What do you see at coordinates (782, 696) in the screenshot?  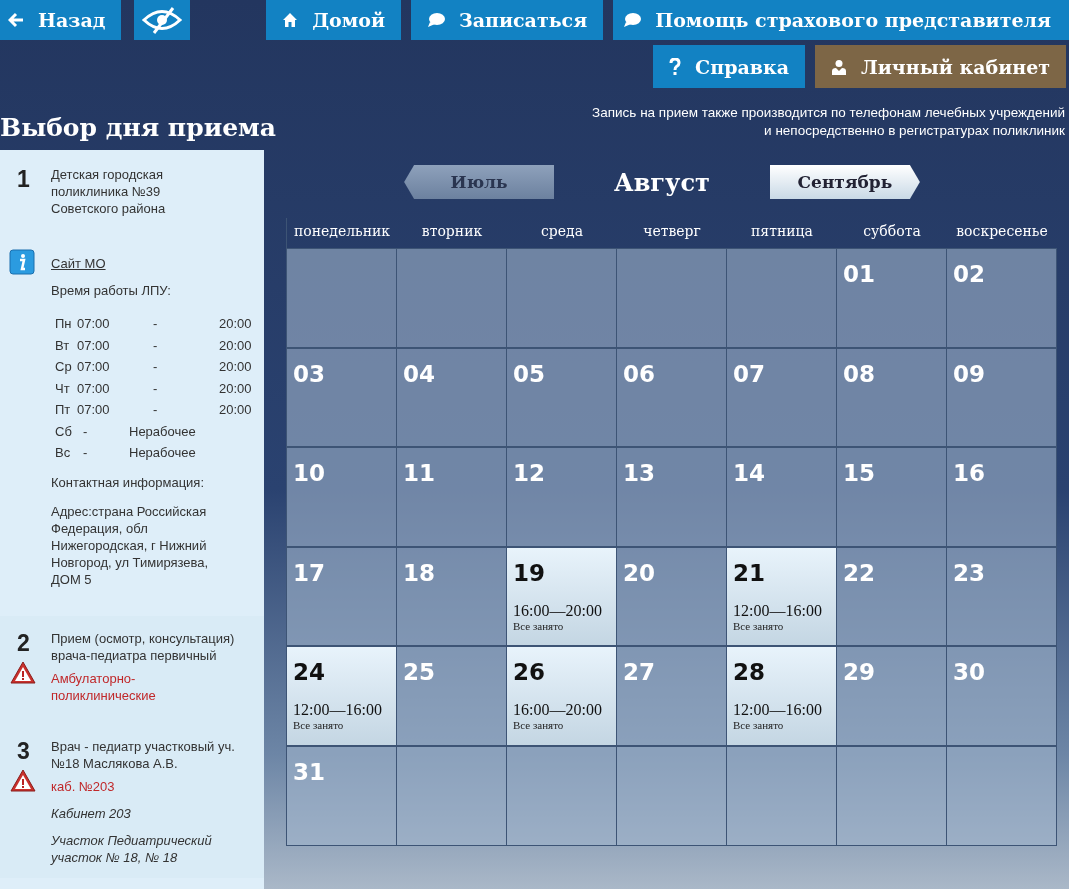 I see `available-day-cell: 28 12:00—16:00 Все занято` at bounding box center [782, 696].